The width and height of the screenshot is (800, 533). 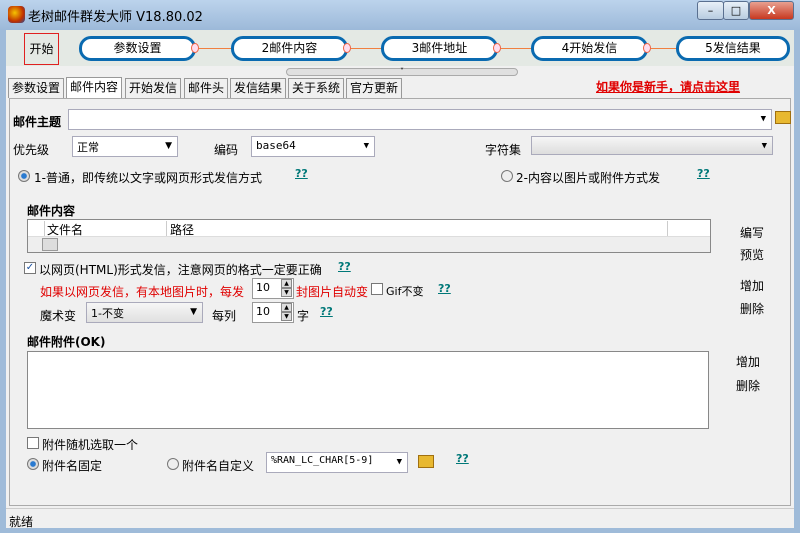 I want to click on tab-mail-header: 邮件头, so click(x=206, y=88).